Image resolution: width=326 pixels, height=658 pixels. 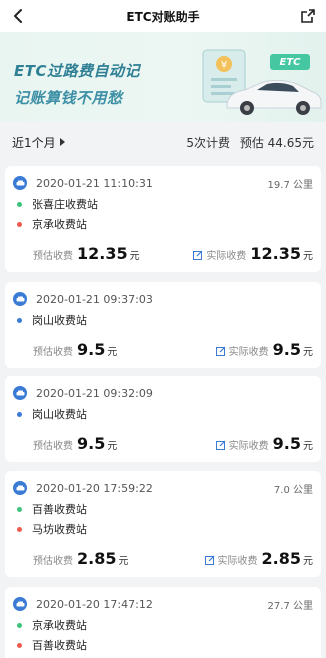 What do you see at coordinates (94, 299) in the screenshot?
I see `record-datetime: 2020-01-21 09:37:03` at bounding box center [94, 299].